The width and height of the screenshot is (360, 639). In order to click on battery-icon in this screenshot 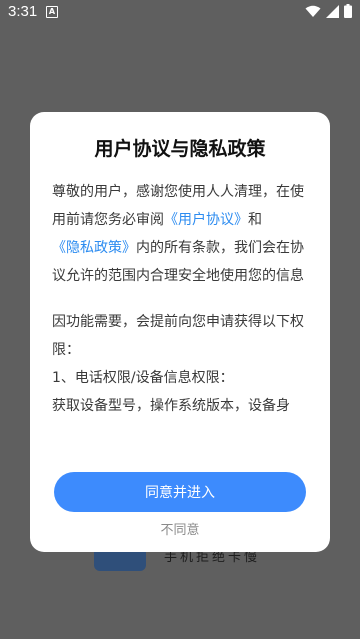, I will do `click(348, 11)`.